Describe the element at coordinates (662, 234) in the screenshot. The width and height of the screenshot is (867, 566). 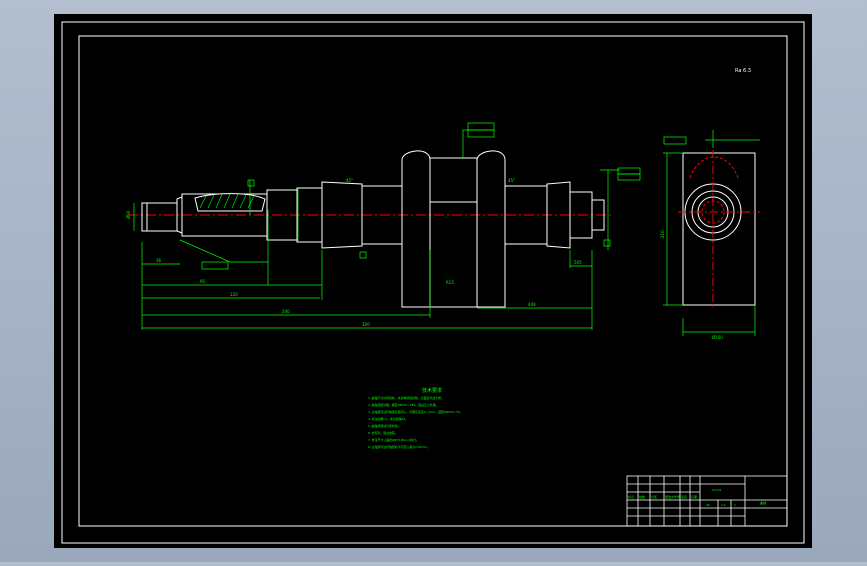
I see `svg-text: 210` at that location.